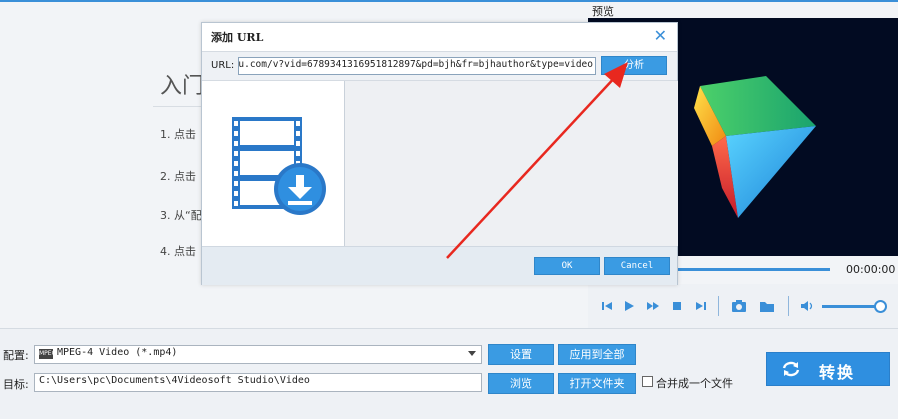  I want to click on profile-value: MPEG-4 Video (*.mp4), so click(117, 352).